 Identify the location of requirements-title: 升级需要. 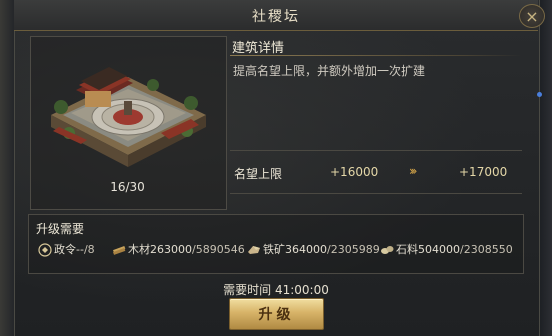
(60, 229).